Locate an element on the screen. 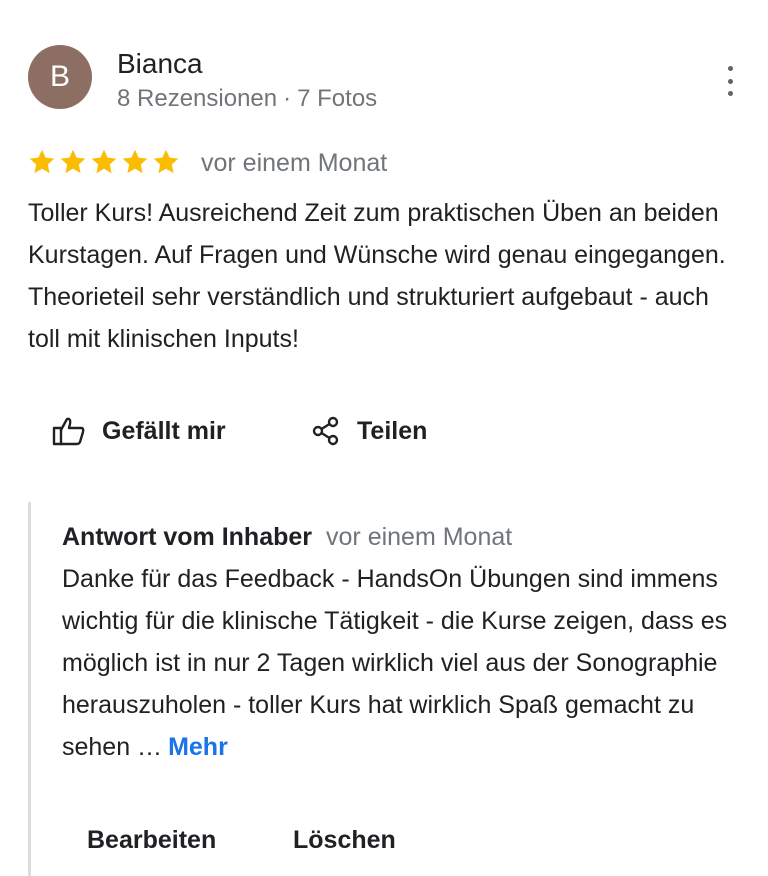 This screenshot has height=876, width=768. owner-reply-date: vor einem Monat is located at coordinates (419, 537).